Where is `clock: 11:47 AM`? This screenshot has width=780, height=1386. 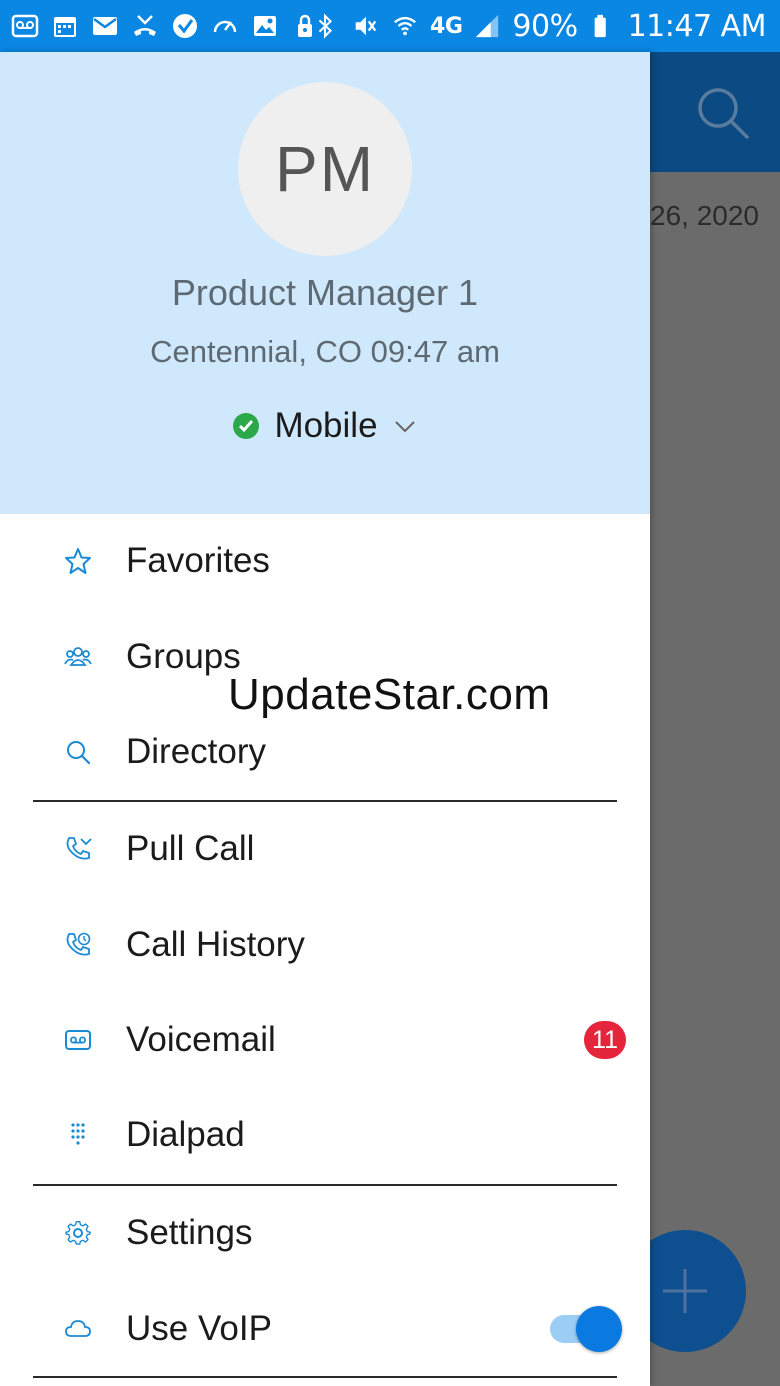 clock: 11:47 AM is located at coordinates (697, 26).